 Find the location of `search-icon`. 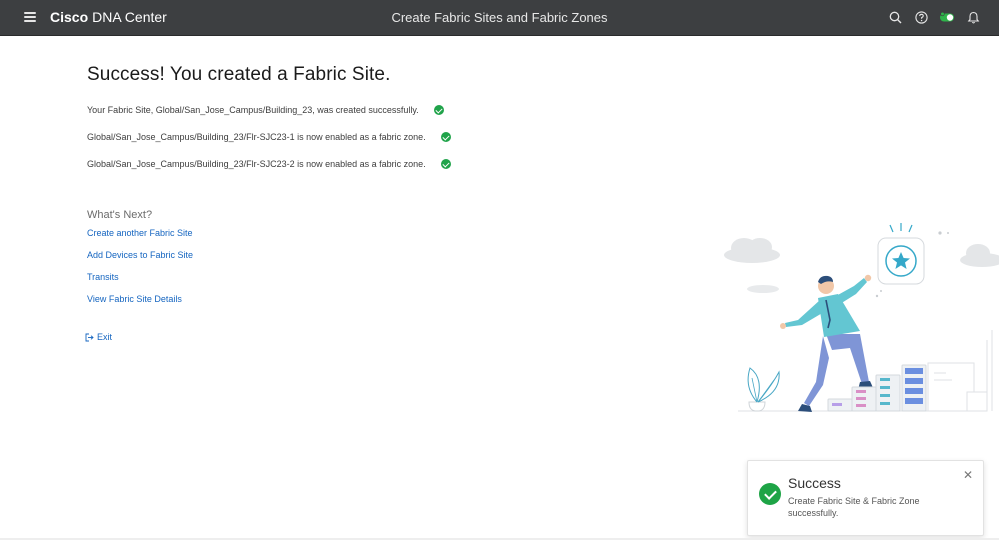

search-icon is located at coordinates (895, 17).